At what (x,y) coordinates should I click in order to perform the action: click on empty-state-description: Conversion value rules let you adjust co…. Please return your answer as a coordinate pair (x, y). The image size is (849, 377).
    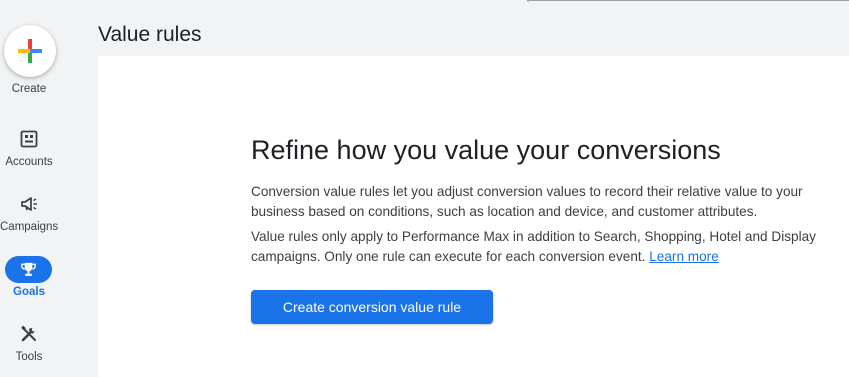
    Looking at the image, I should click on (527, 201).